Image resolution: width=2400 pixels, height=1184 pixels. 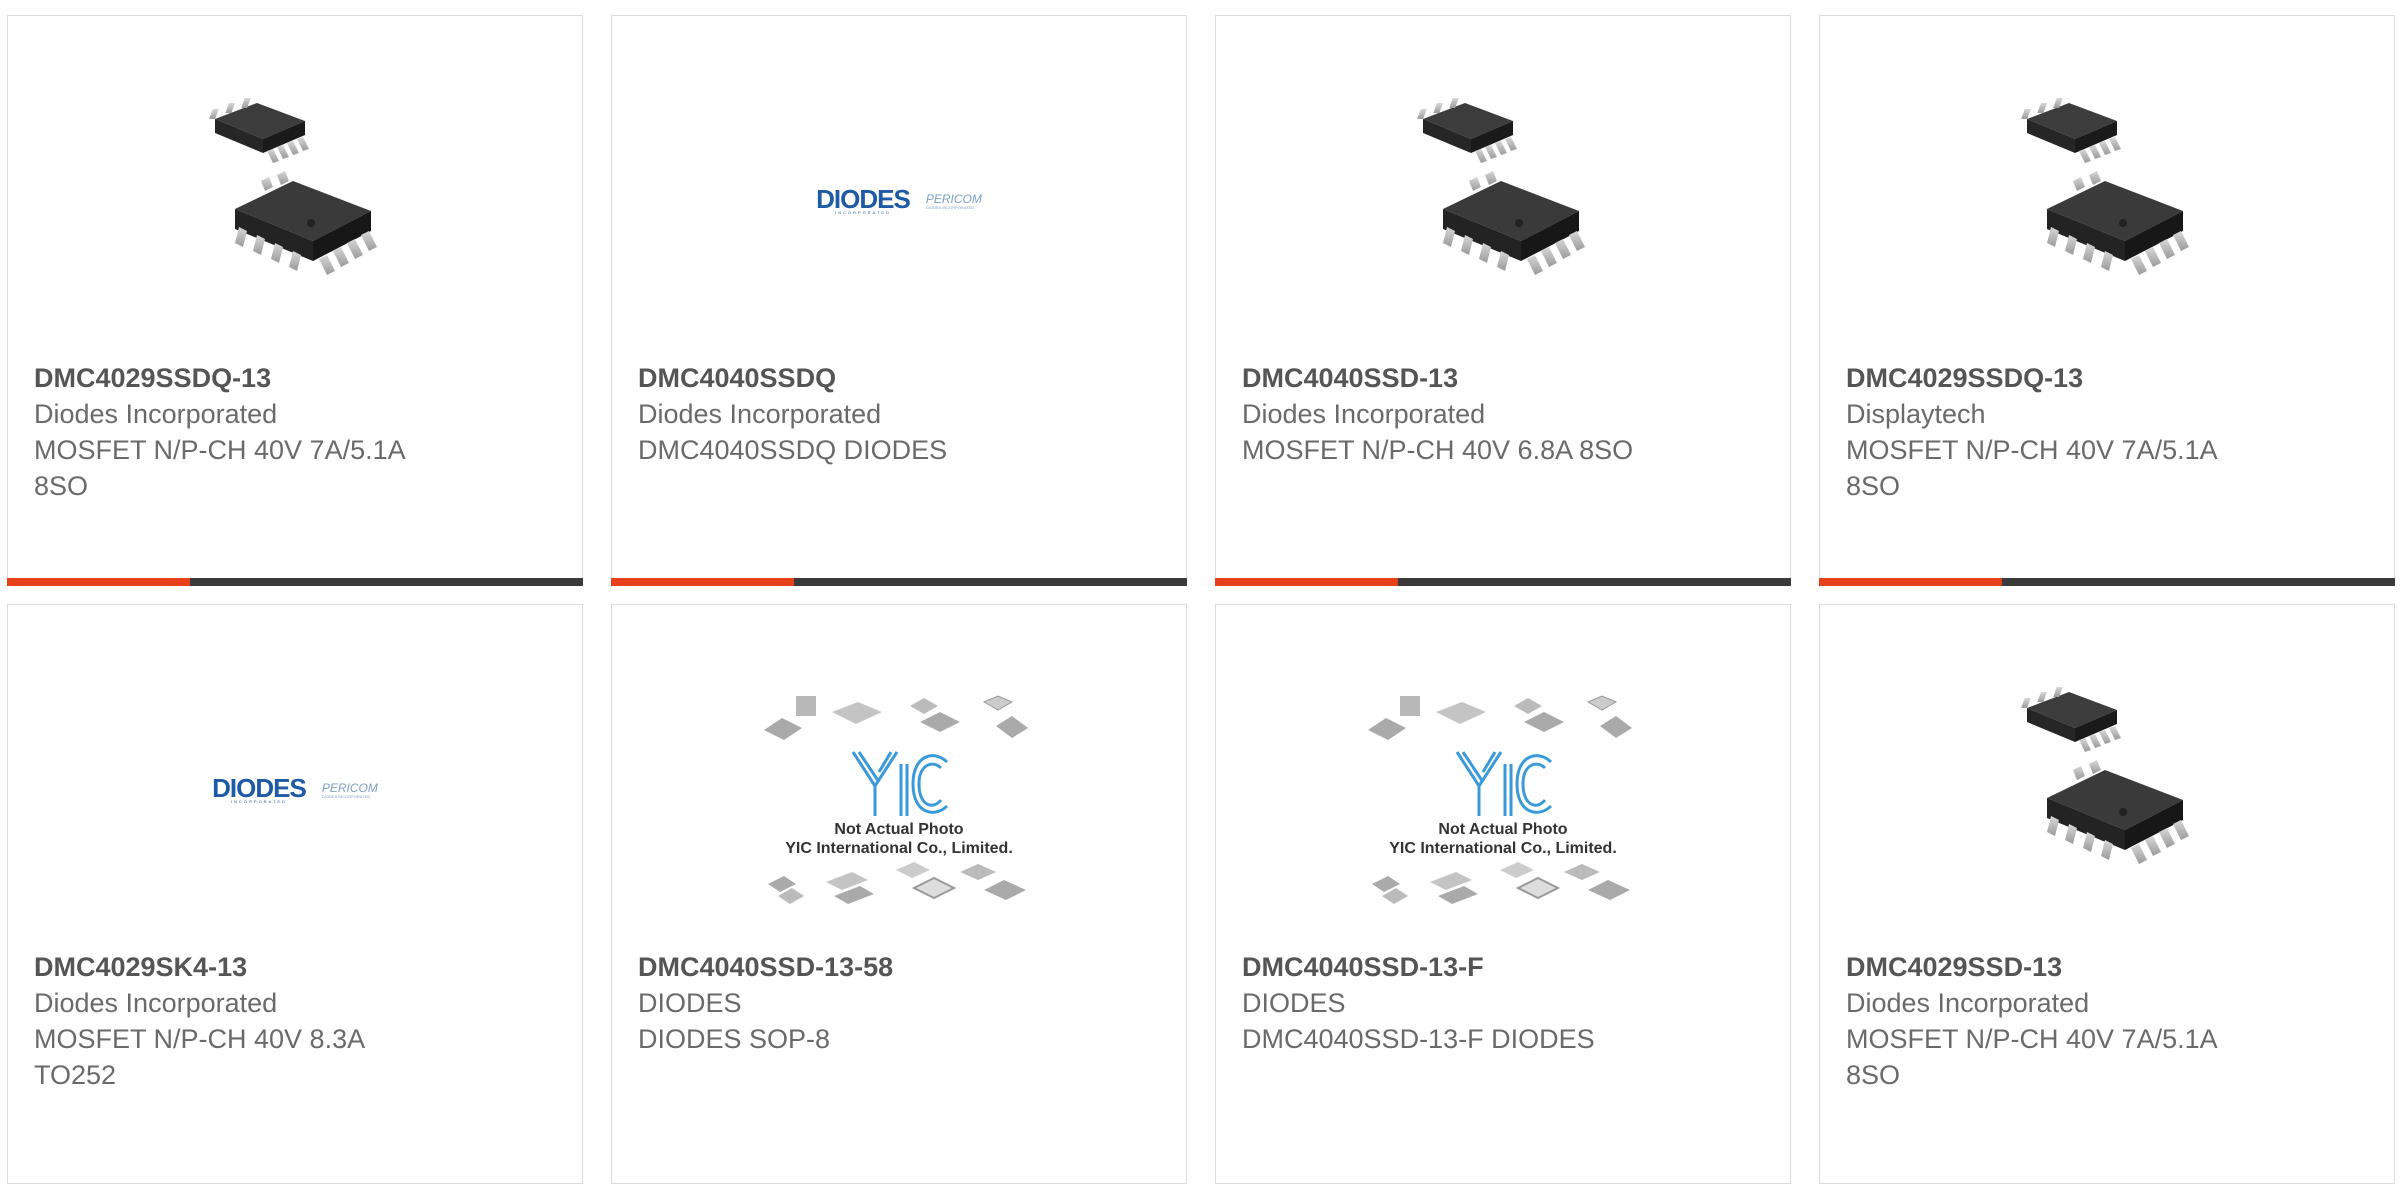 I want to click on description: DMC4040SSD-13-F DIODES, so click(x=1418, y=1039).